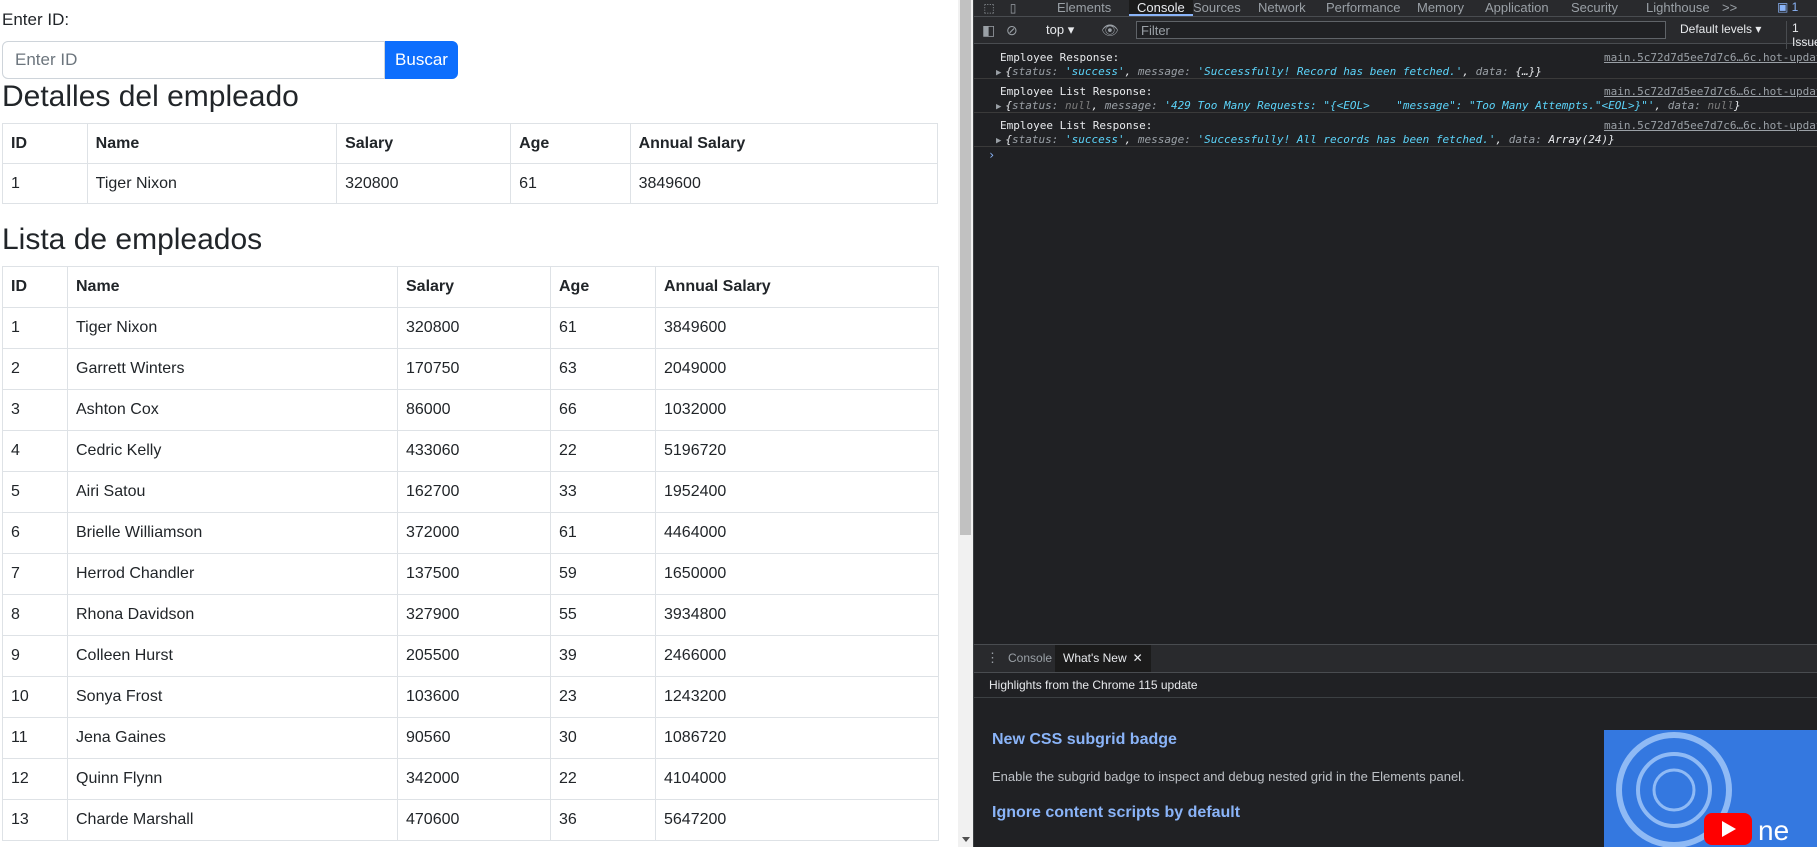  What do you see at coordinates (1161, 8) in the screenshot?
I see `tab-console: Console` at bounding box center [1161, 8].